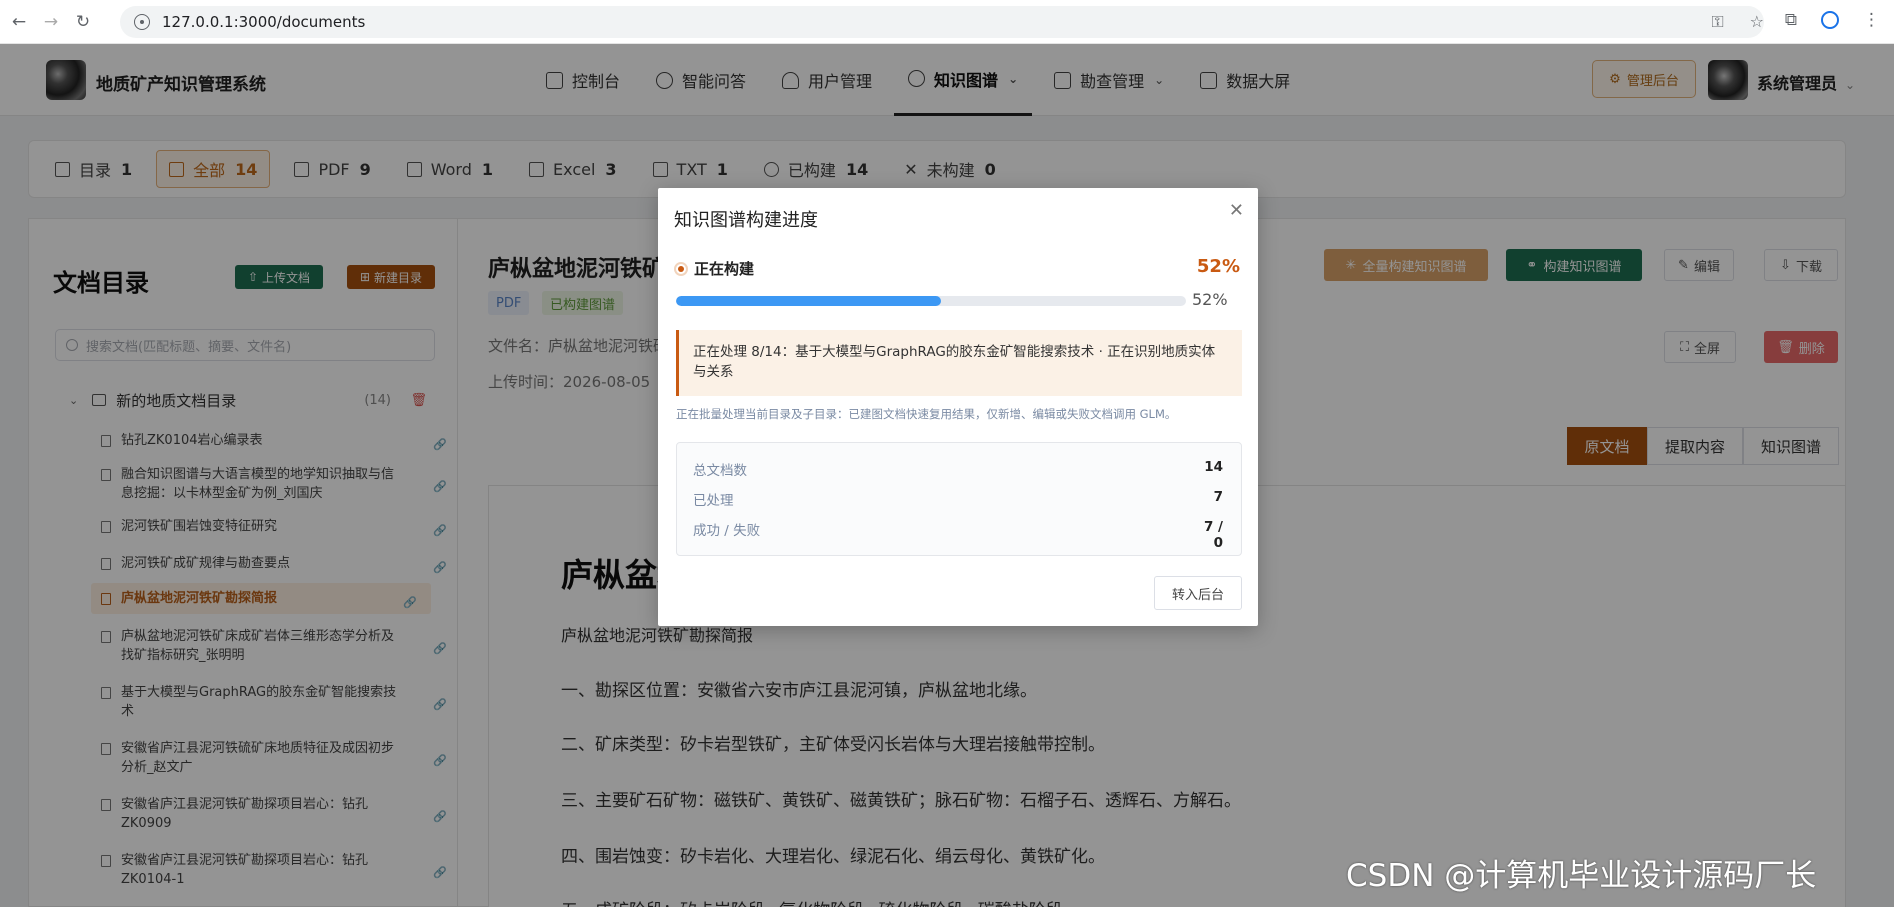  What do you see at coordinates (142, 22) in the screenshot?
I see `site-info-icon` at bounding box center [142, 22].